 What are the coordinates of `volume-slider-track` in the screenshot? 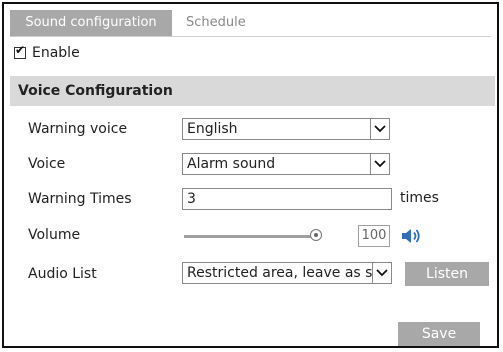 It's located at (250, 236).